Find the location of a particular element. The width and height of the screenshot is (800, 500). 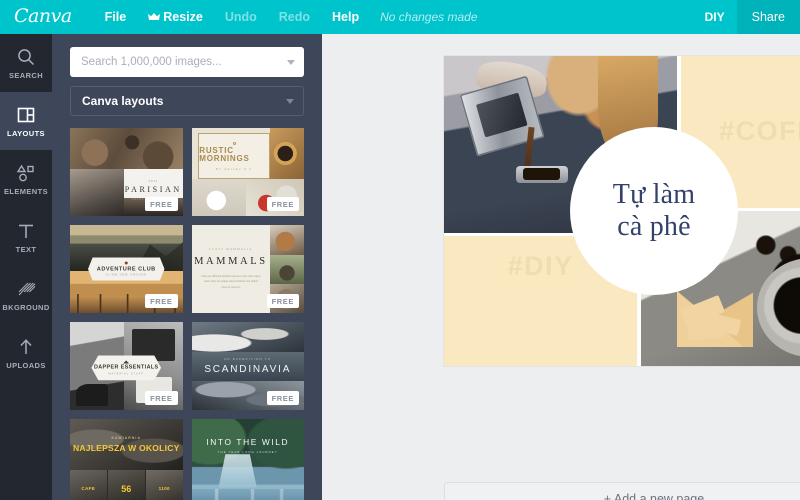

search-input is located at coordinates (180, 62).